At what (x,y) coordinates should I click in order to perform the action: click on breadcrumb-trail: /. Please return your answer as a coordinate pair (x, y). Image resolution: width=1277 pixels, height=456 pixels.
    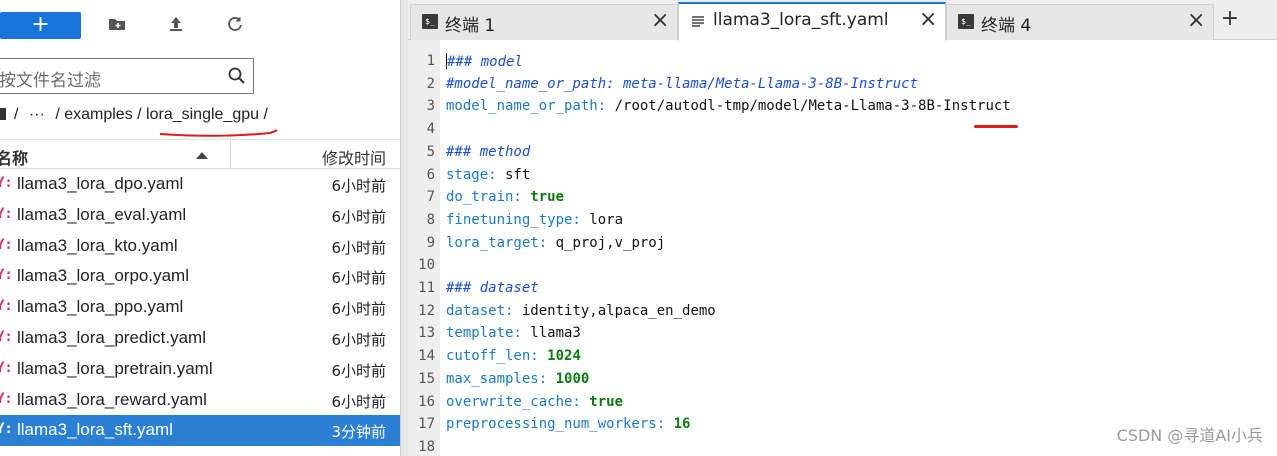
    Looking at the image, I should click on (265, 114).